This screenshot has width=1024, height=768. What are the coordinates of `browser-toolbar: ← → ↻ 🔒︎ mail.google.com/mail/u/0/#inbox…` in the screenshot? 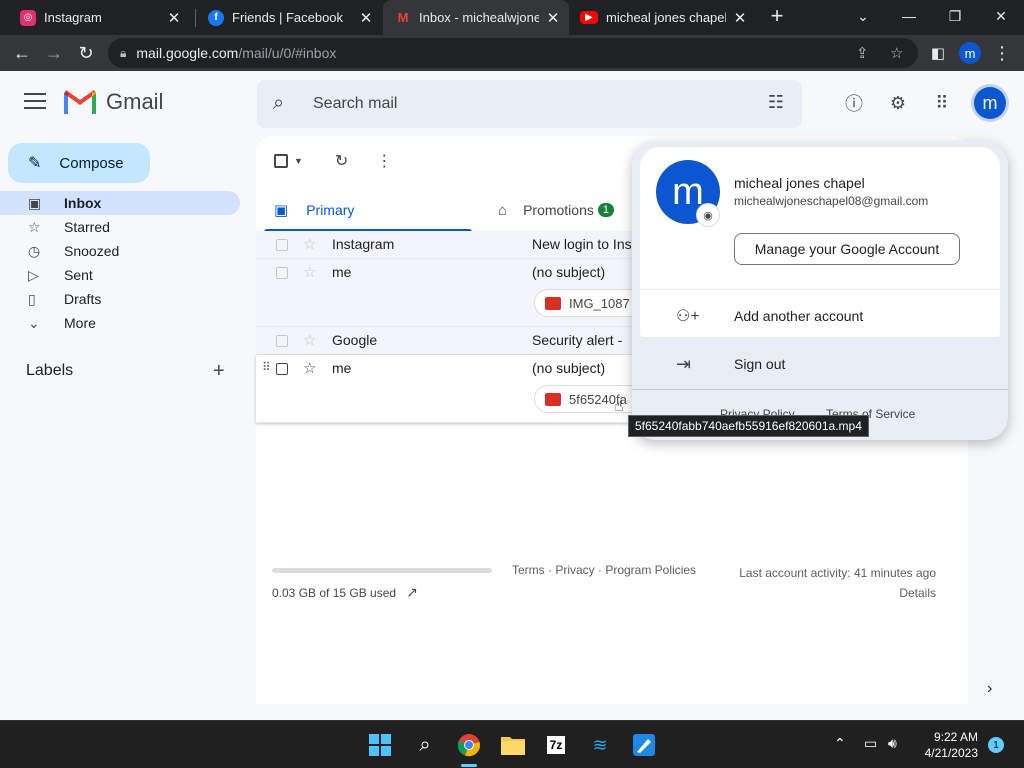 It's located at (512, 53).